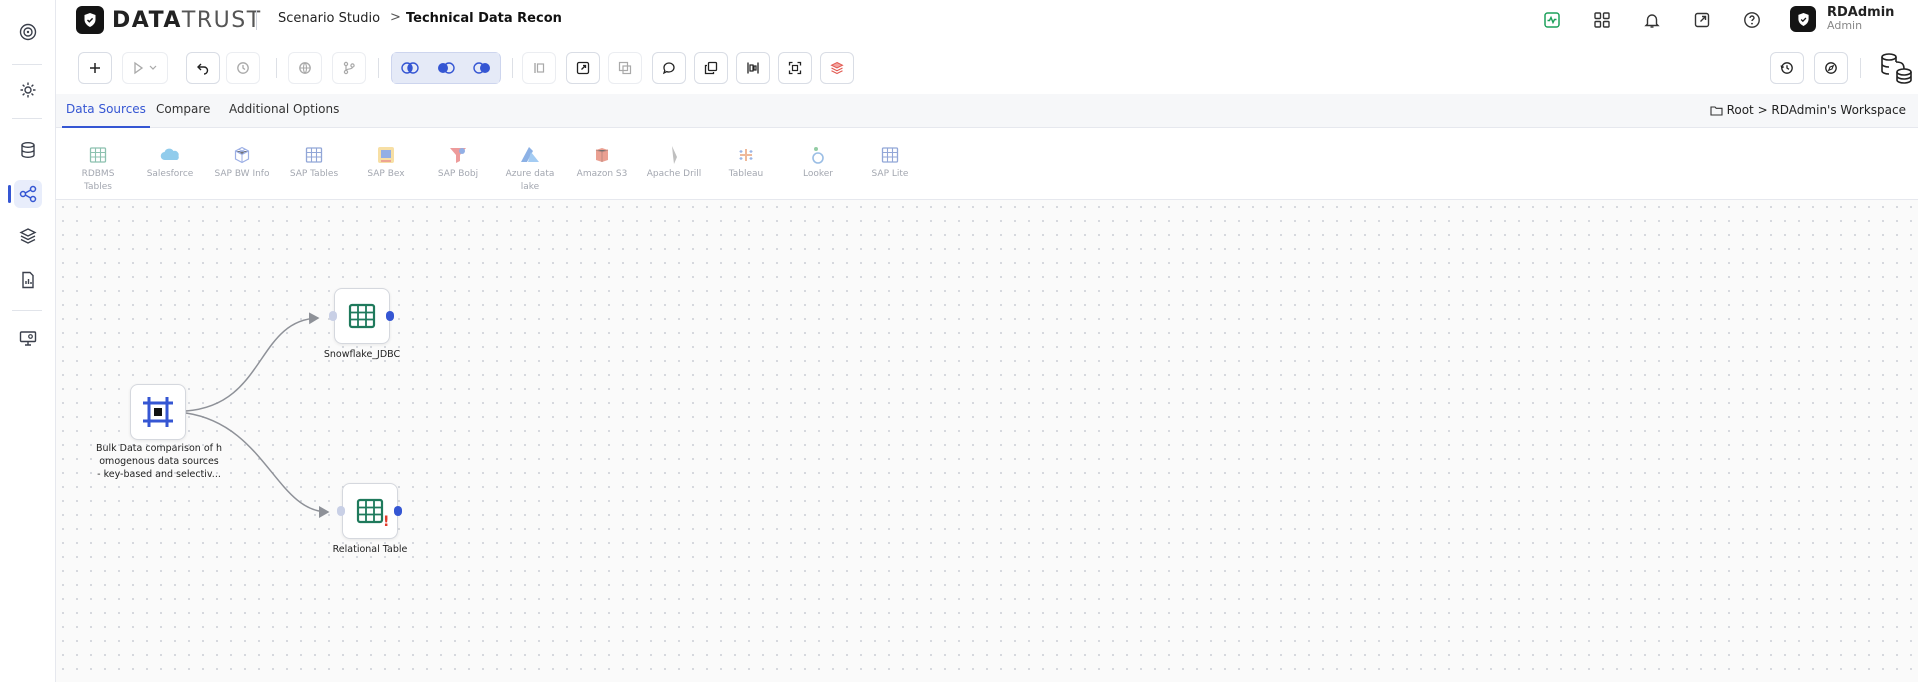  Describe the element at coordinates (458, 155) in the screenshot. I see `bobj-icon` at that location.